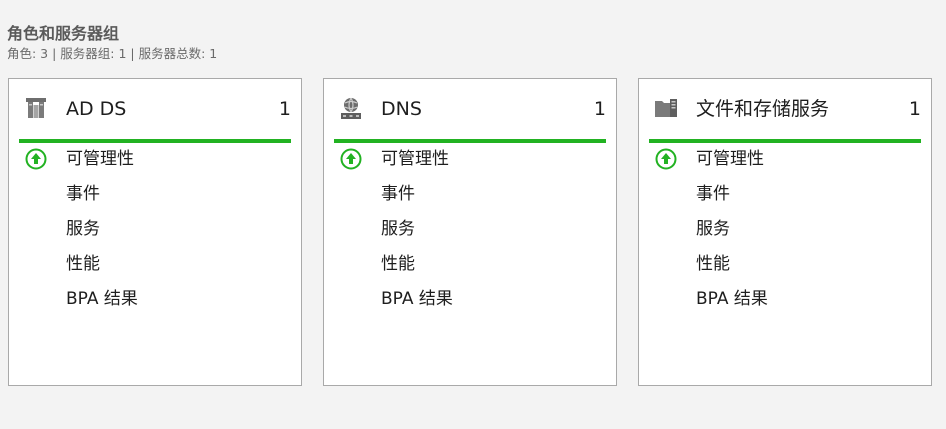 The image size is (946, 429). Describe the element at coordinates (351, 108) in the screenshot. I see `dns-icon` at that location.